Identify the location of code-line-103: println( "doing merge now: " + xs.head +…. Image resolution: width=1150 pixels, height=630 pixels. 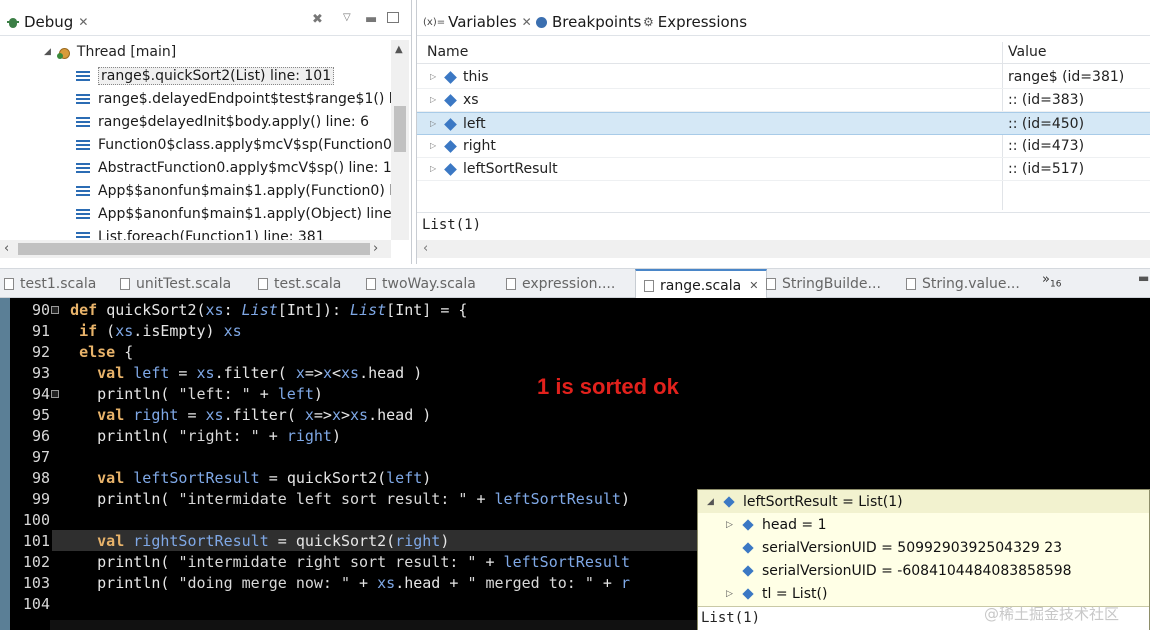
(341, 583).